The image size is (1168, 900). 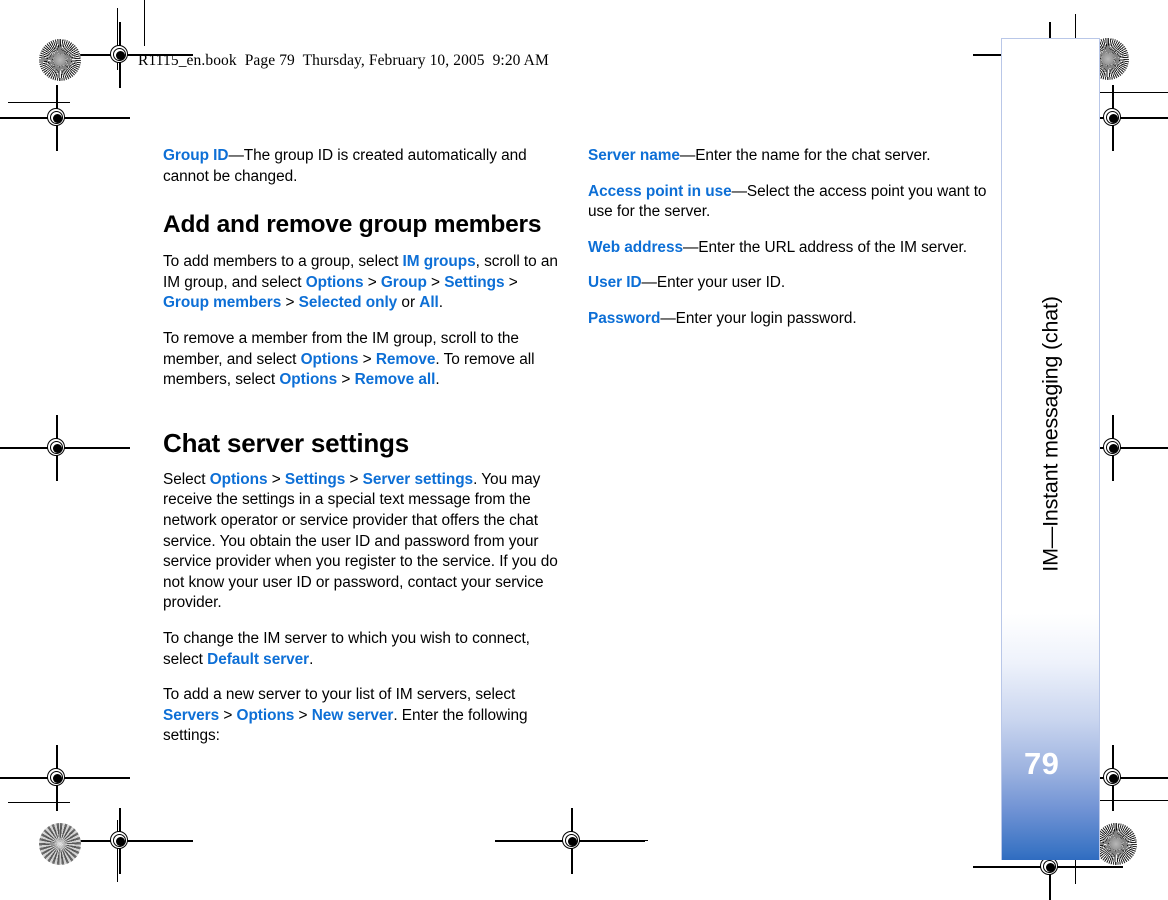 What do you see at coordinates (60, 844) in the screenshot?
I see `density-patch-bottom-left` at bounding box center [60, 844].